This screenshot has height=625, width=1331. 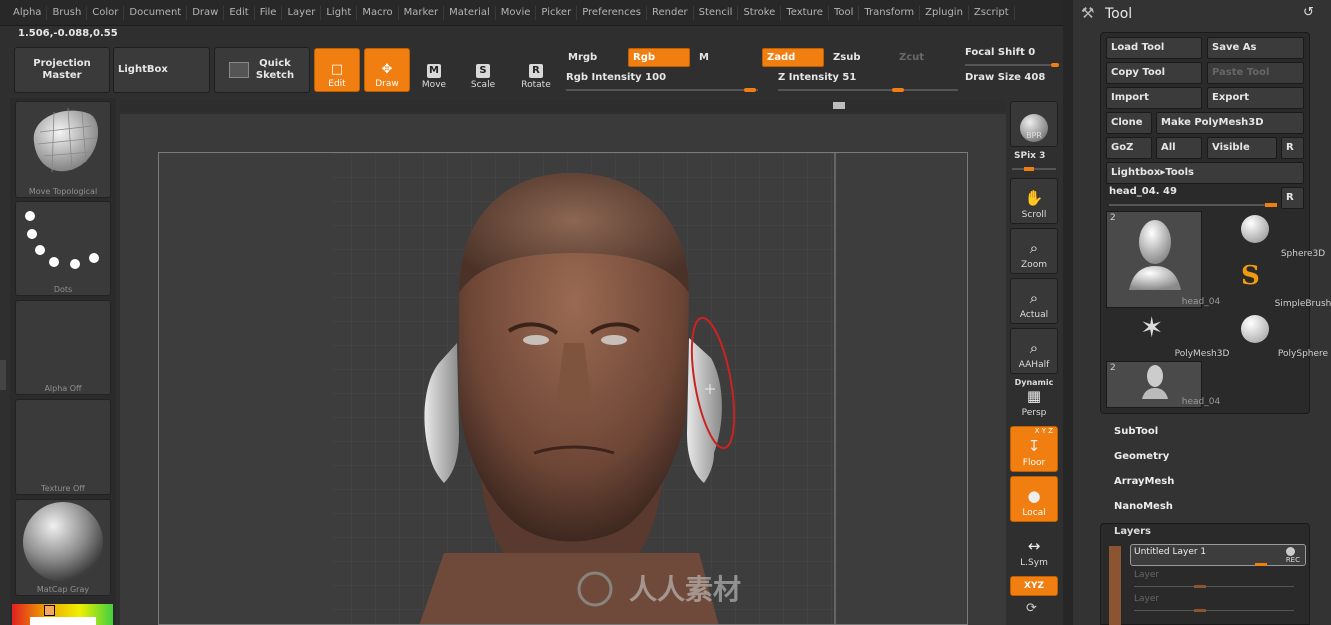 What do you see at coordinates (387, 70) in the screenshot?
I see `draw-mode-button: ✥ Draw` at bounding box center [387, 70].